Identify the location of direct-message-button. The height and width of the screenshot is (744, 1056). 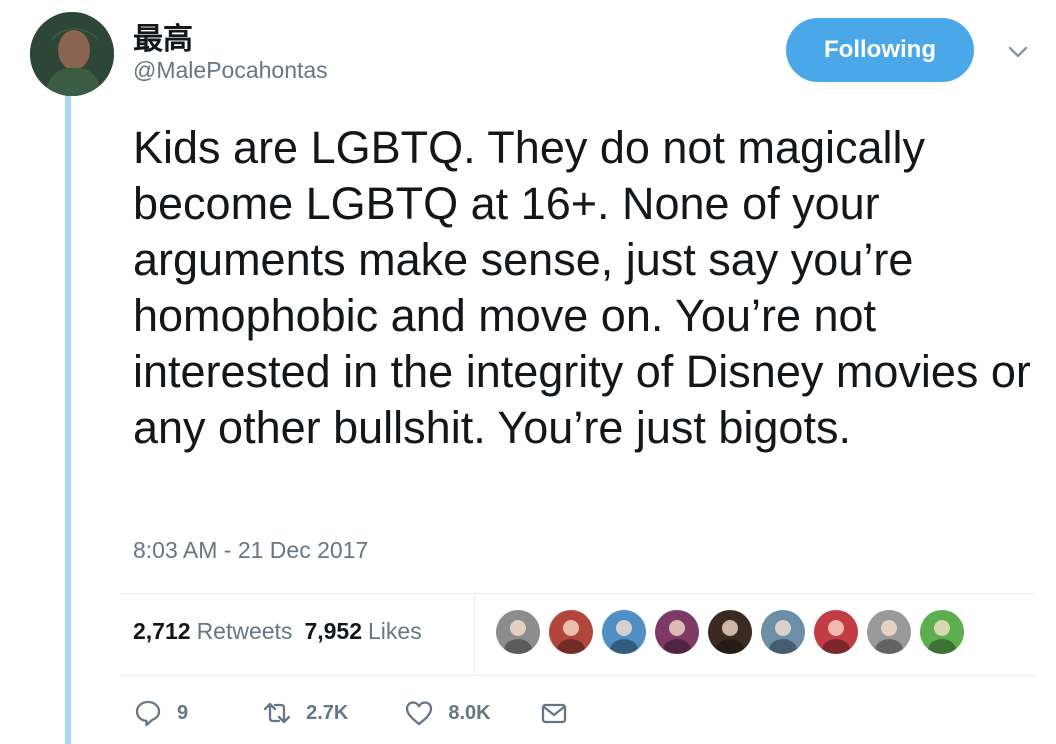
(554, 713).